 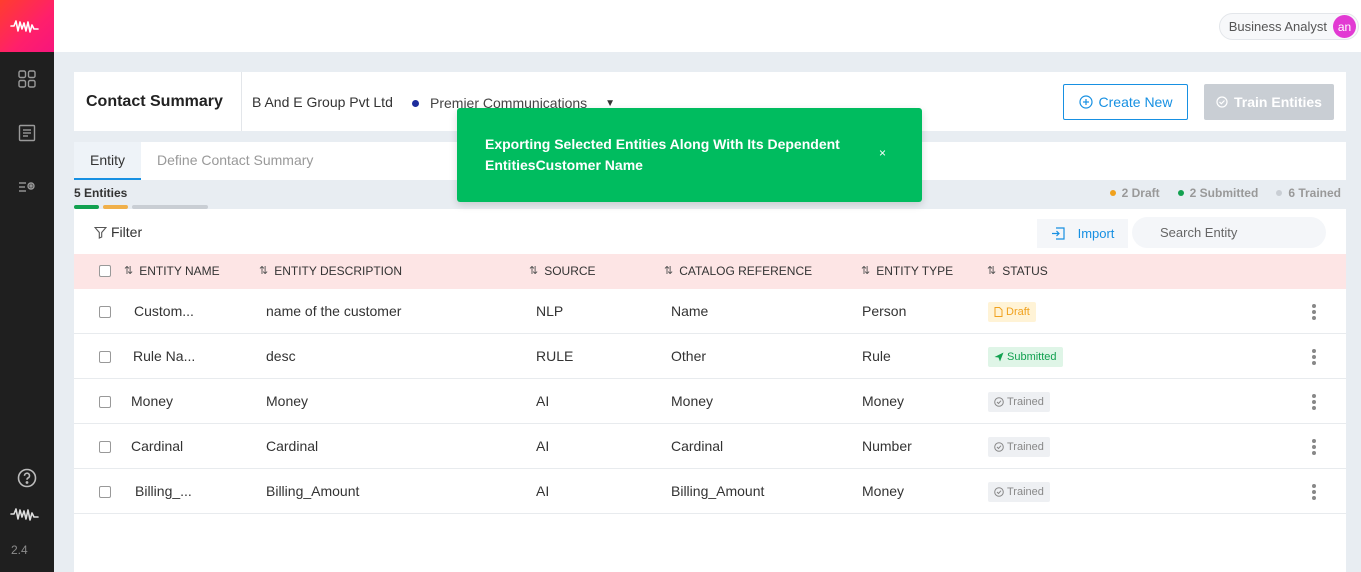 I want to click on col-entity-description-label: ENTITY DESCRIPTION, so click(x=338, y=271).